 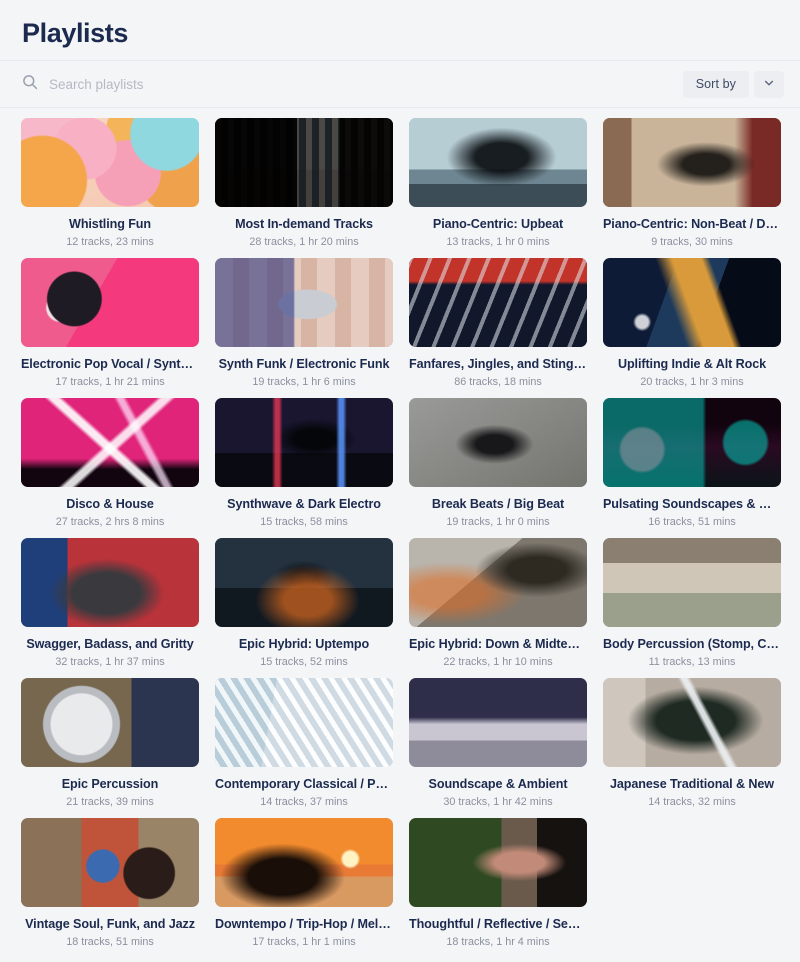 I want to click on playlist-meta: 21 tracks, 39 mins, so click(x=110, y=802).